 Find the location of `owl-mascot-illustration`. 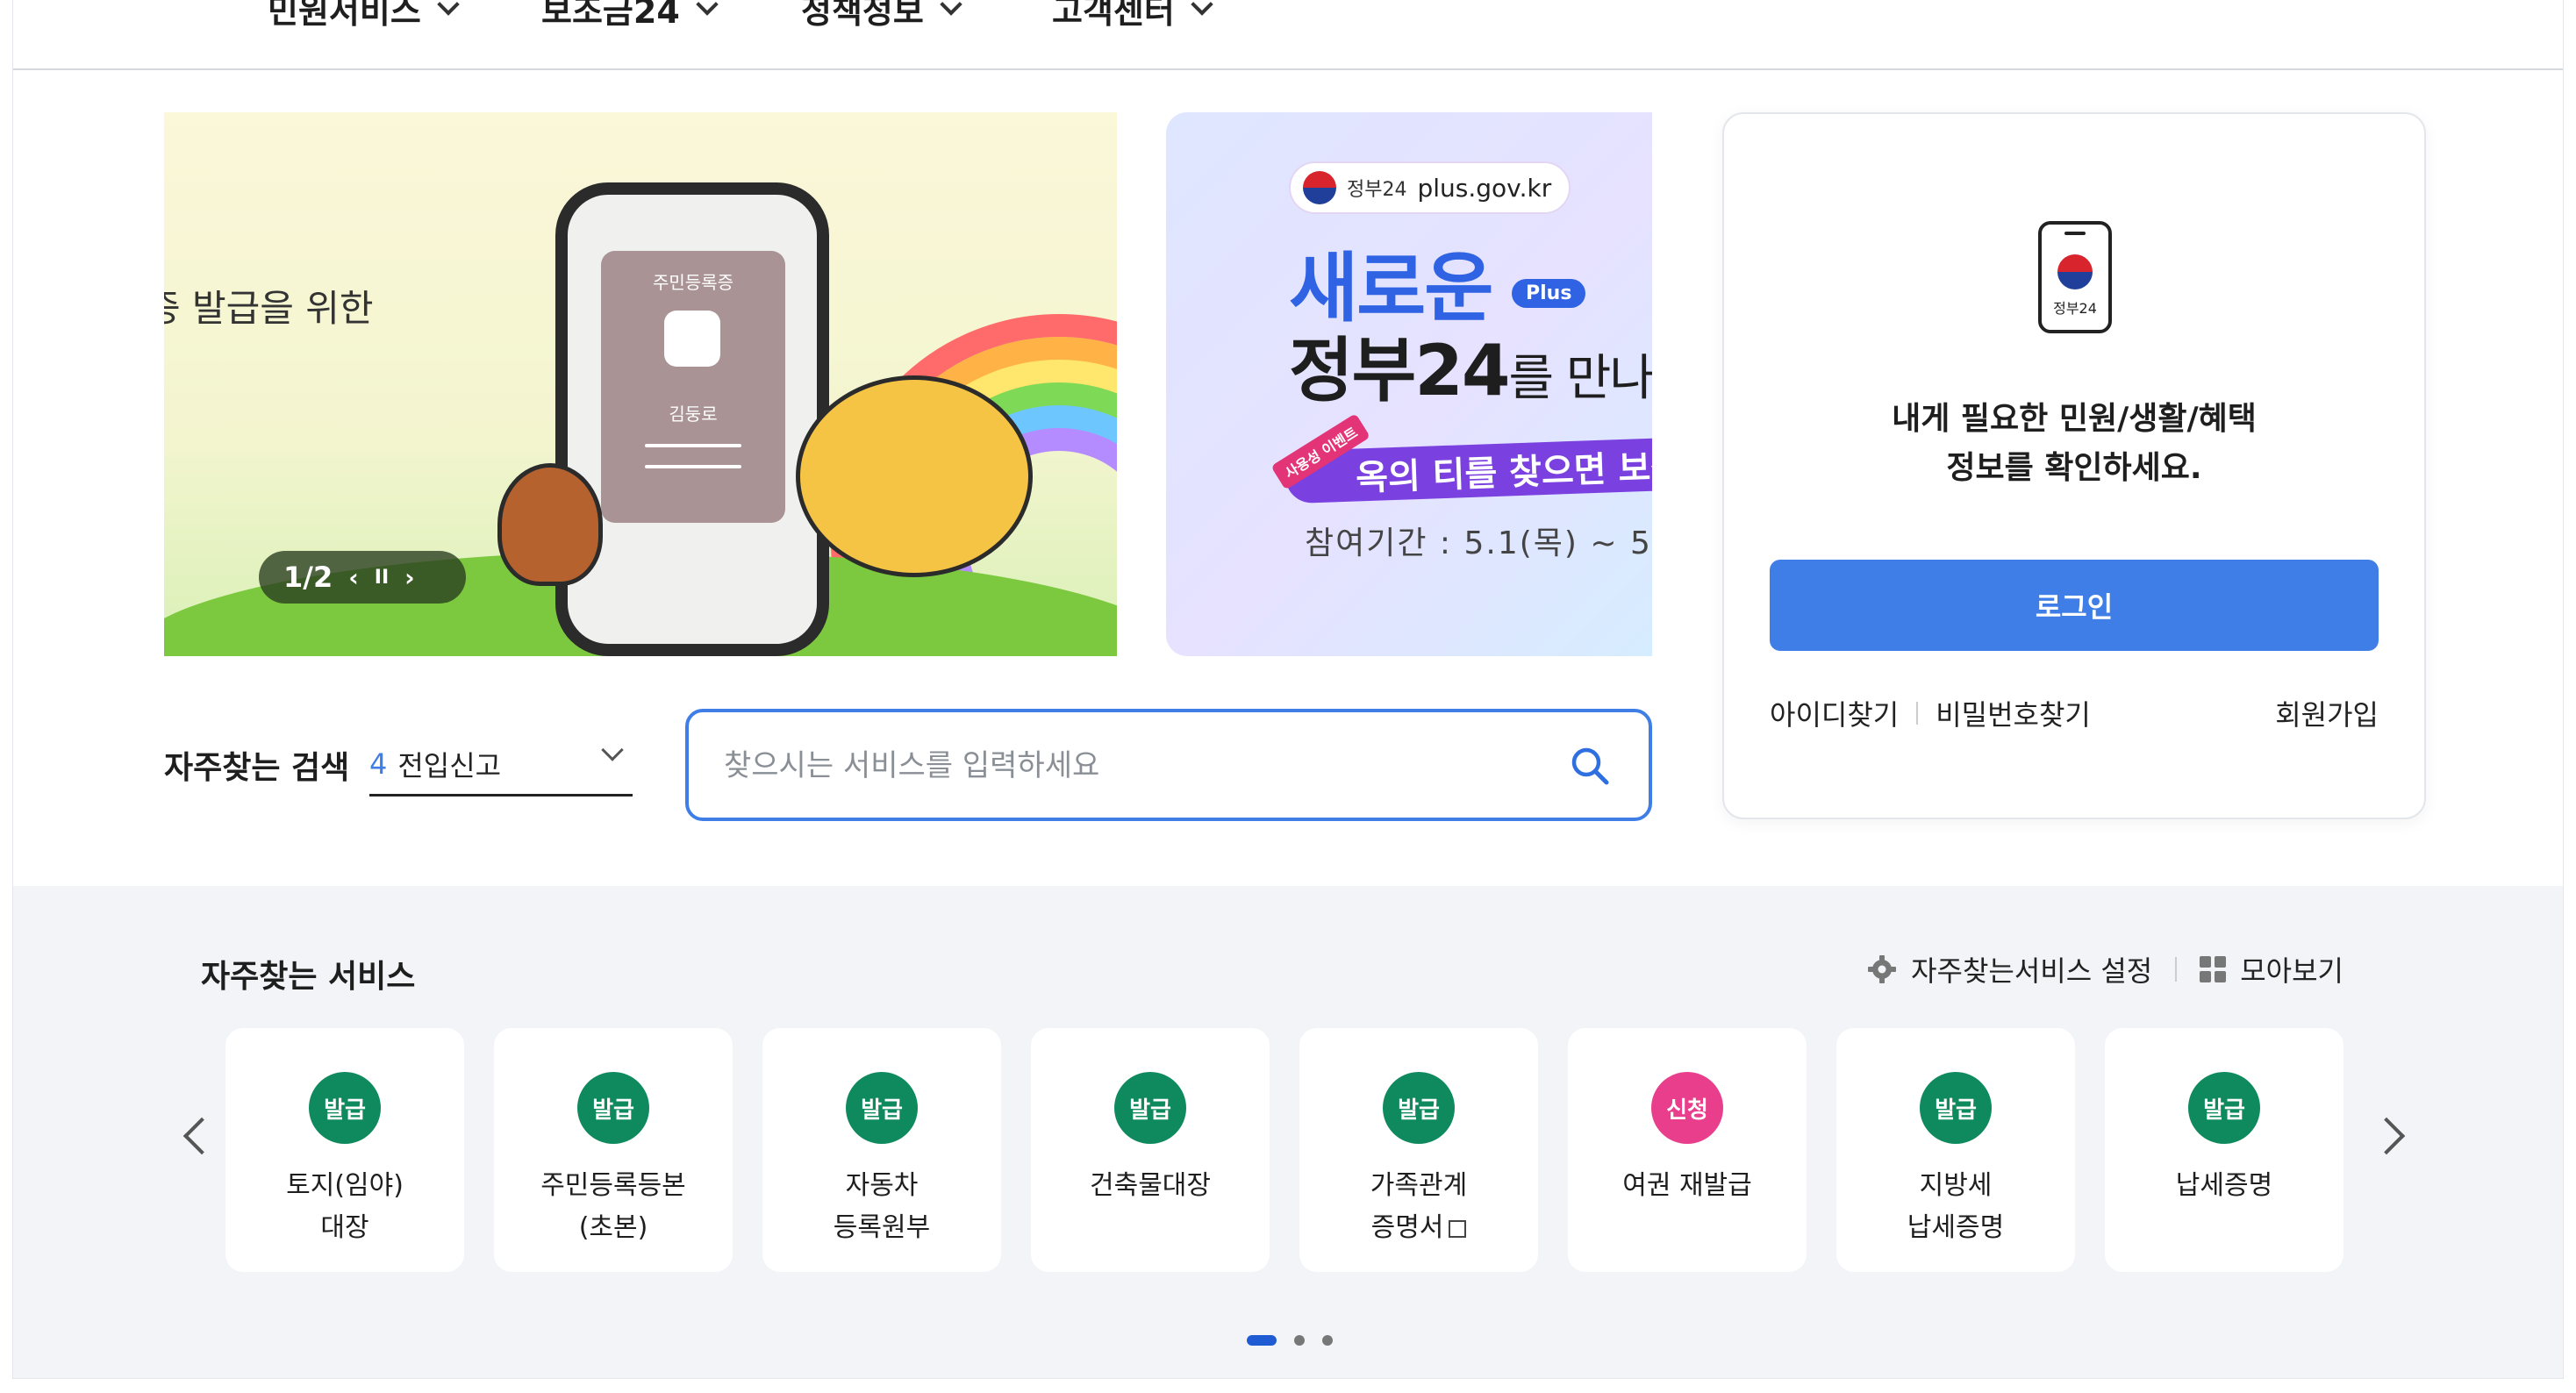

owl-mascot-illustration is located at coordinates (550, 524).